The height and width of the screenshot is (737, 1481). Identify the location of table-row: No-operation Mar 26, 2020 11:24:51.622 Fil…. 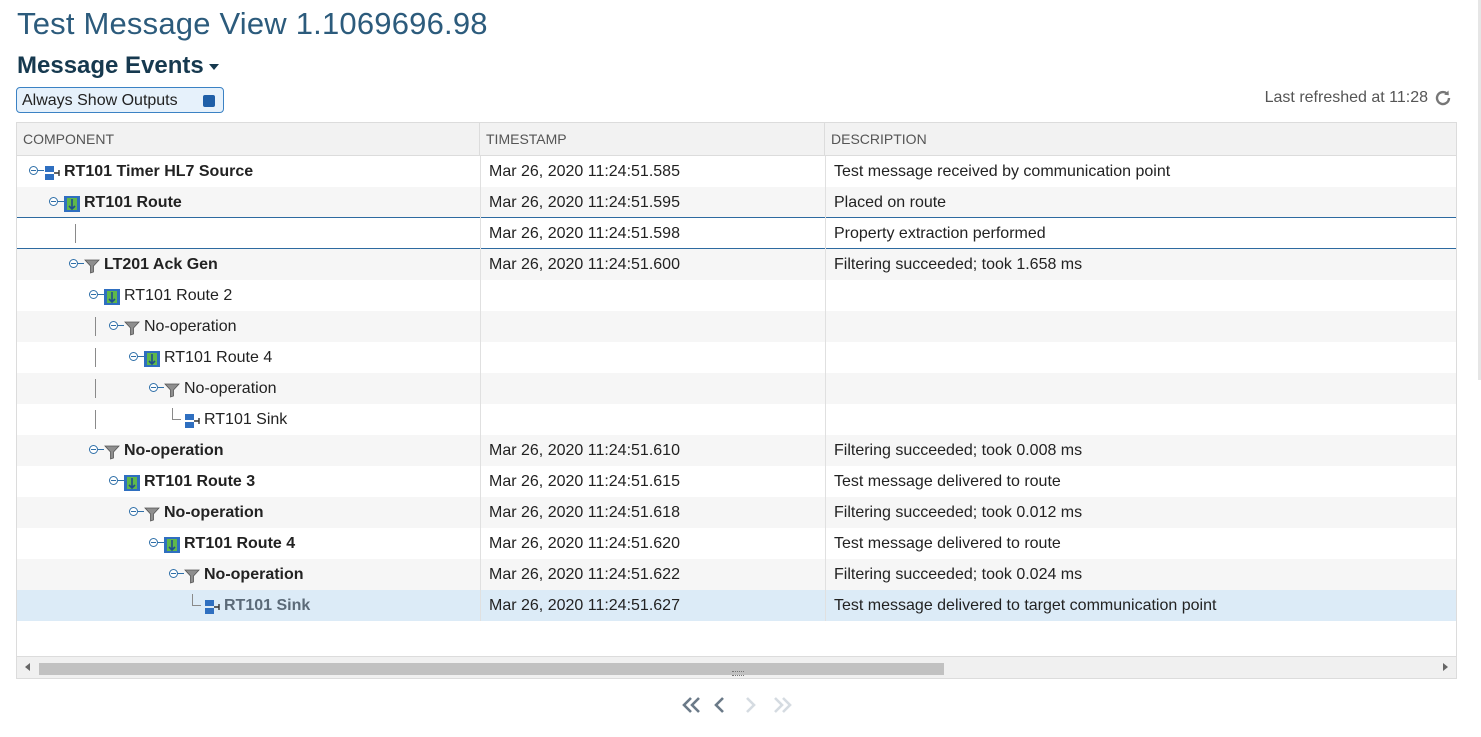
(736, 574).